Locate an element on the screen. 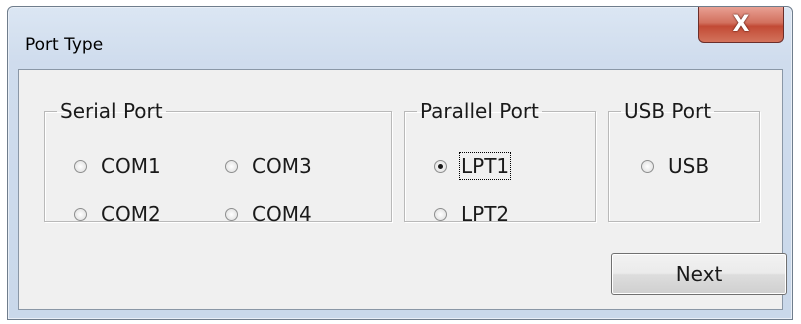 The image size is (801, 324). radio-com1: COM1 is located at coordinates (117, 166).